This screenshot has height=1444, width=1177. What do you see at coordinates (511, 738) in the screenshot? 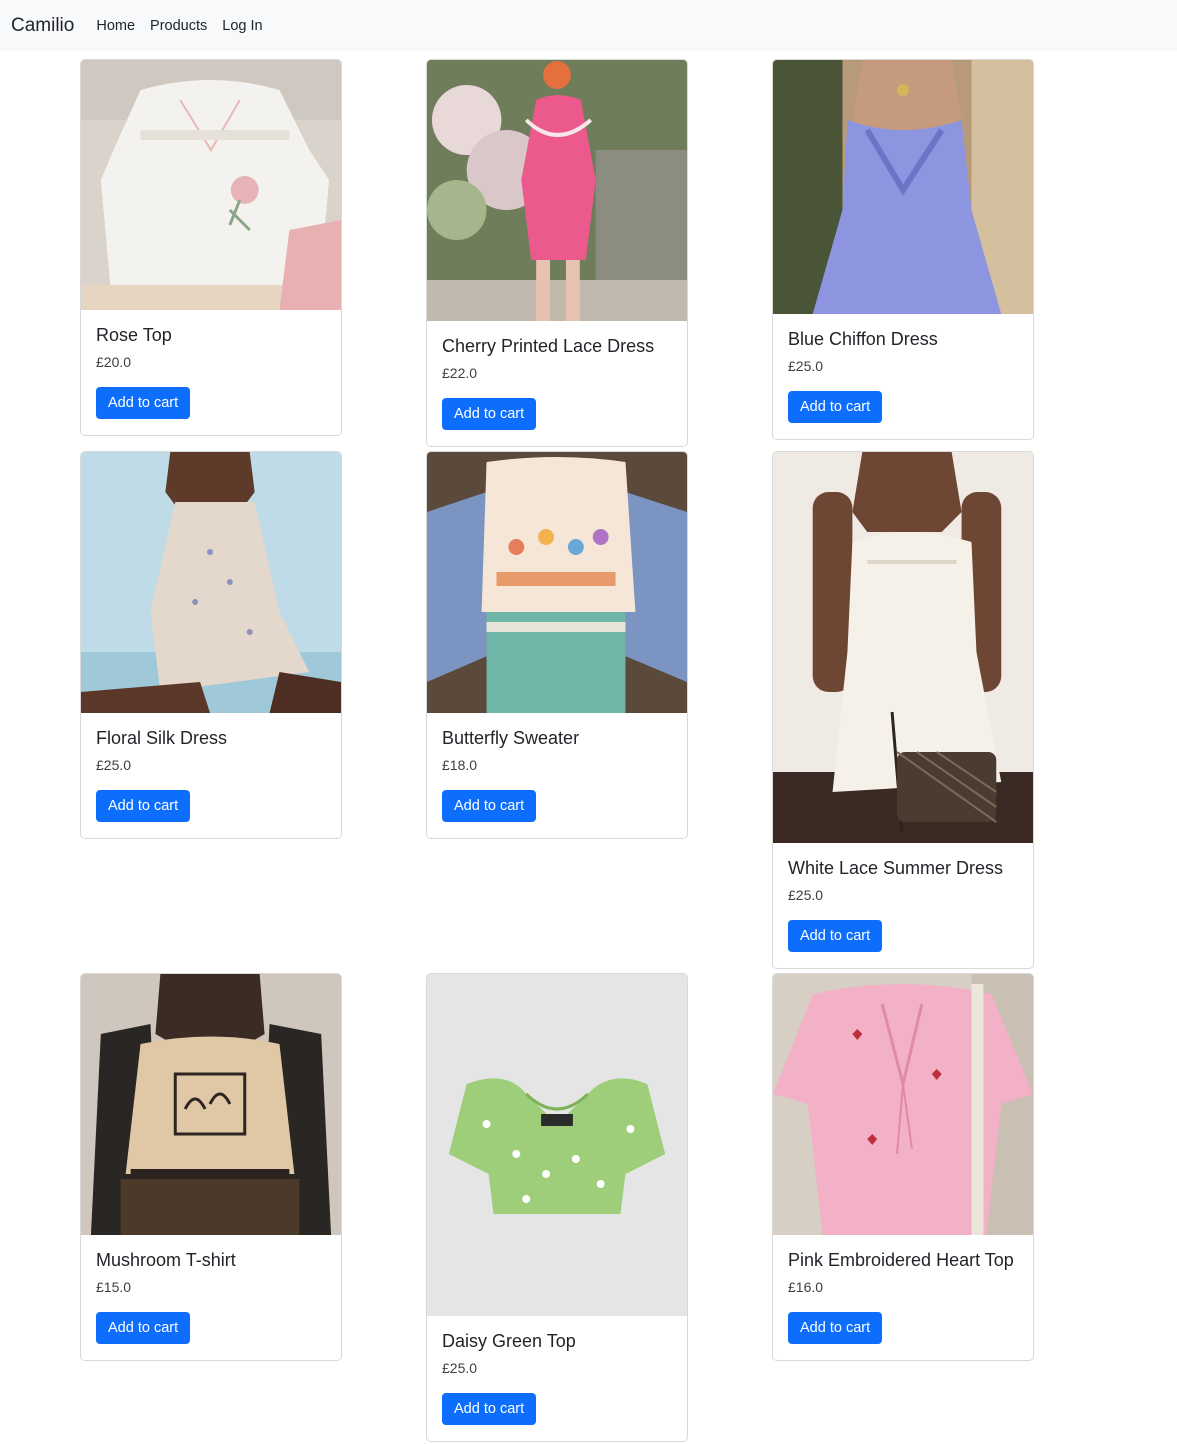
I see `product-title: Butterfly Sweater` at bounding box center [511, 738].